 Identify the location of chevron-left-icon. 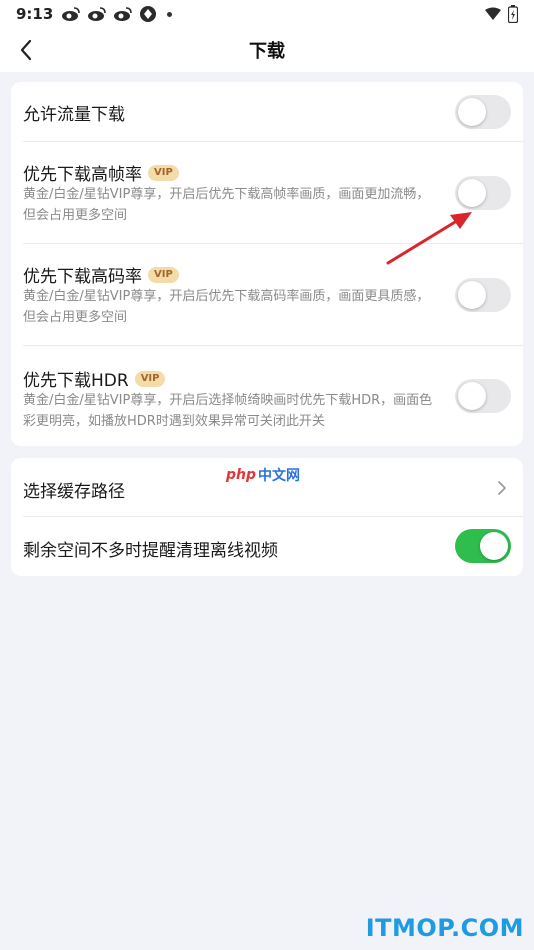
(26, 50).